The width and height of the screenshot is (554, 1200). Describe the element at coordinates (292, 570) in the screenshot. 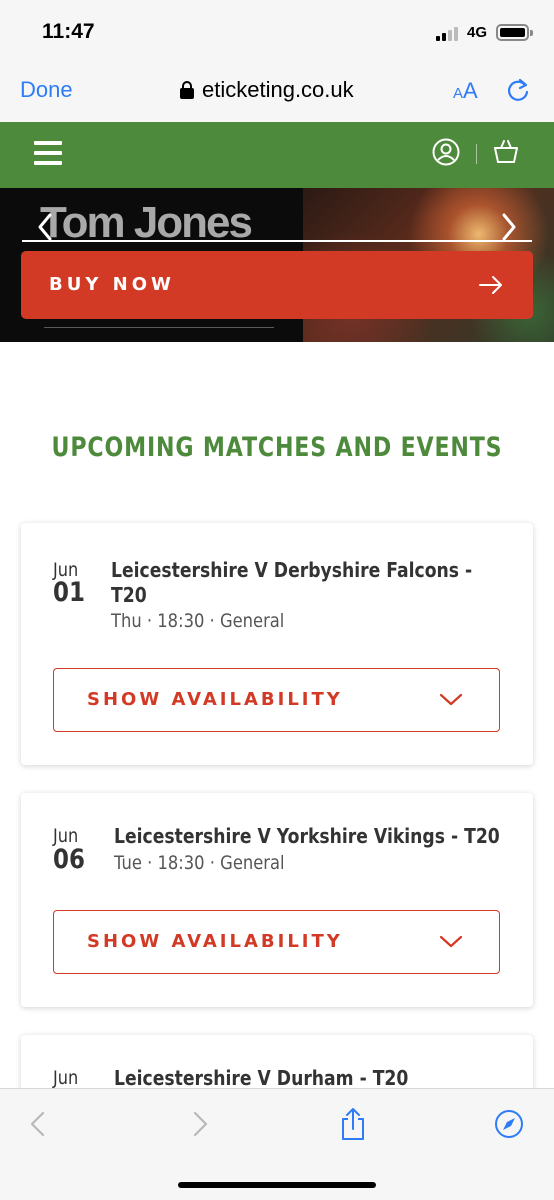

I see `event-title-line1: Leicestershire V Derbyshire Falcons -` at that location.